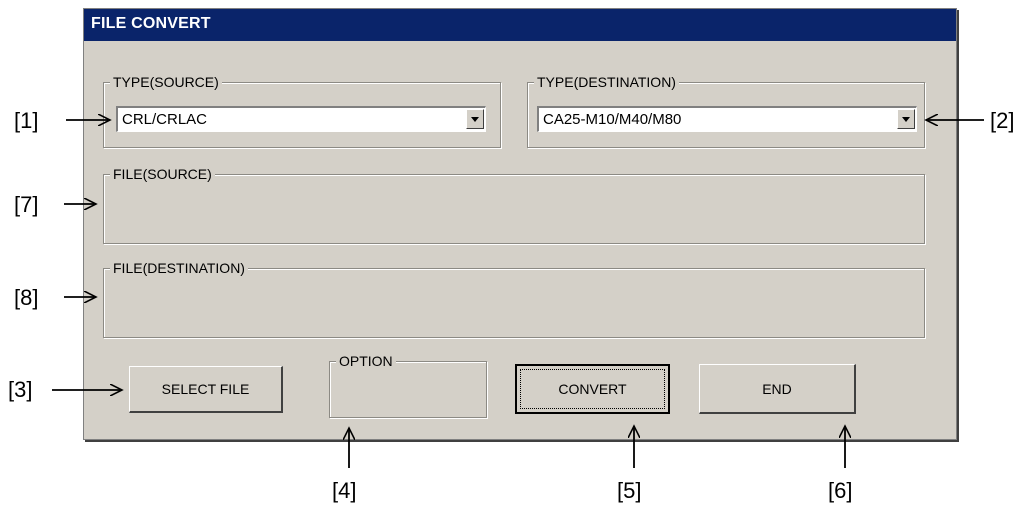  I want to click on annotation-5: [5], so click(629, 490).